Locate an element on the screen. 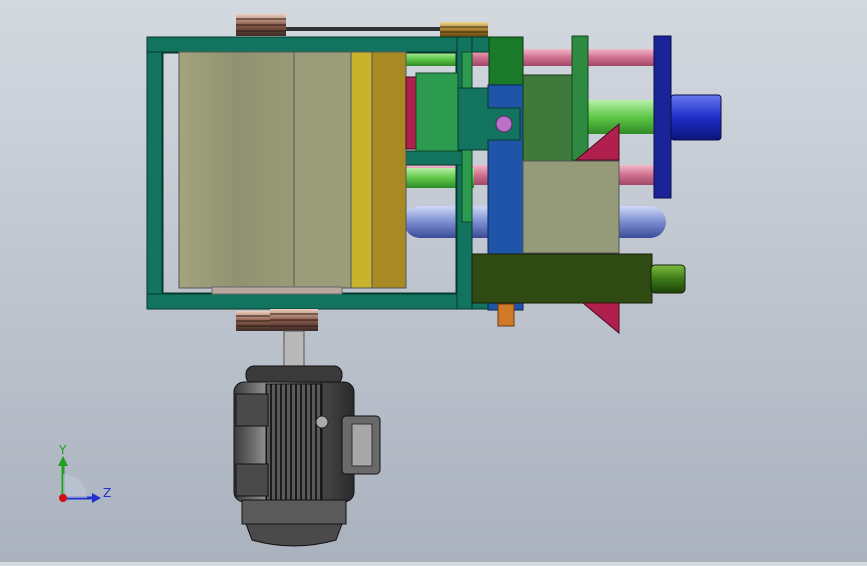  navy-flange-plate is located at coordinates (662, 117).